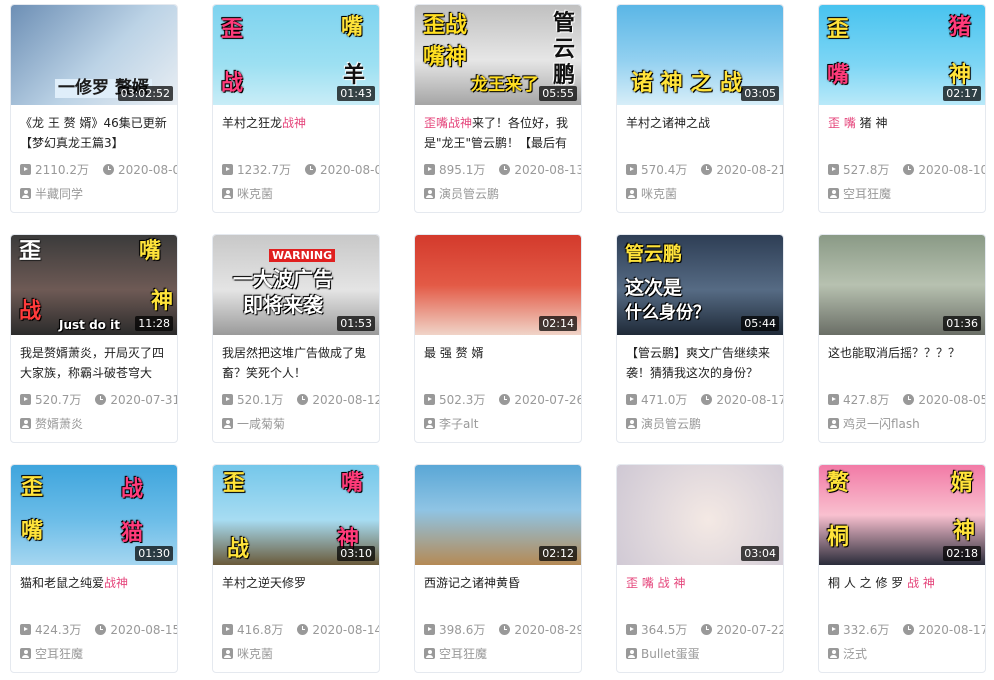  Describe the element at coordinates (903, 653) in the screenshot. I see `video-author: 泛式` at that location.